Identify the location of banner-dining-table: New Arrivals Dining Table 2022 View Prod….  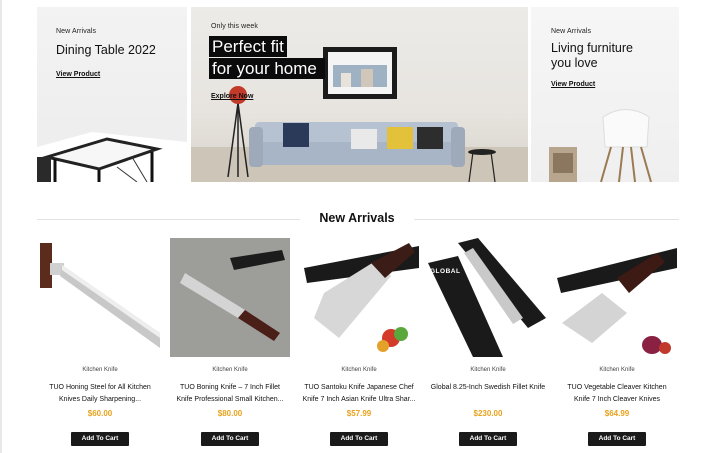
(112, 94).